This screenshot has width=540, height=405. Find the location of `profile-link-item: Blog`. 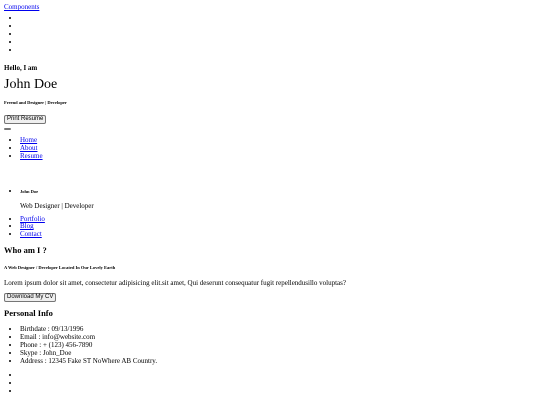

profile-link-item: Blog is located at coordinates (280, 227).